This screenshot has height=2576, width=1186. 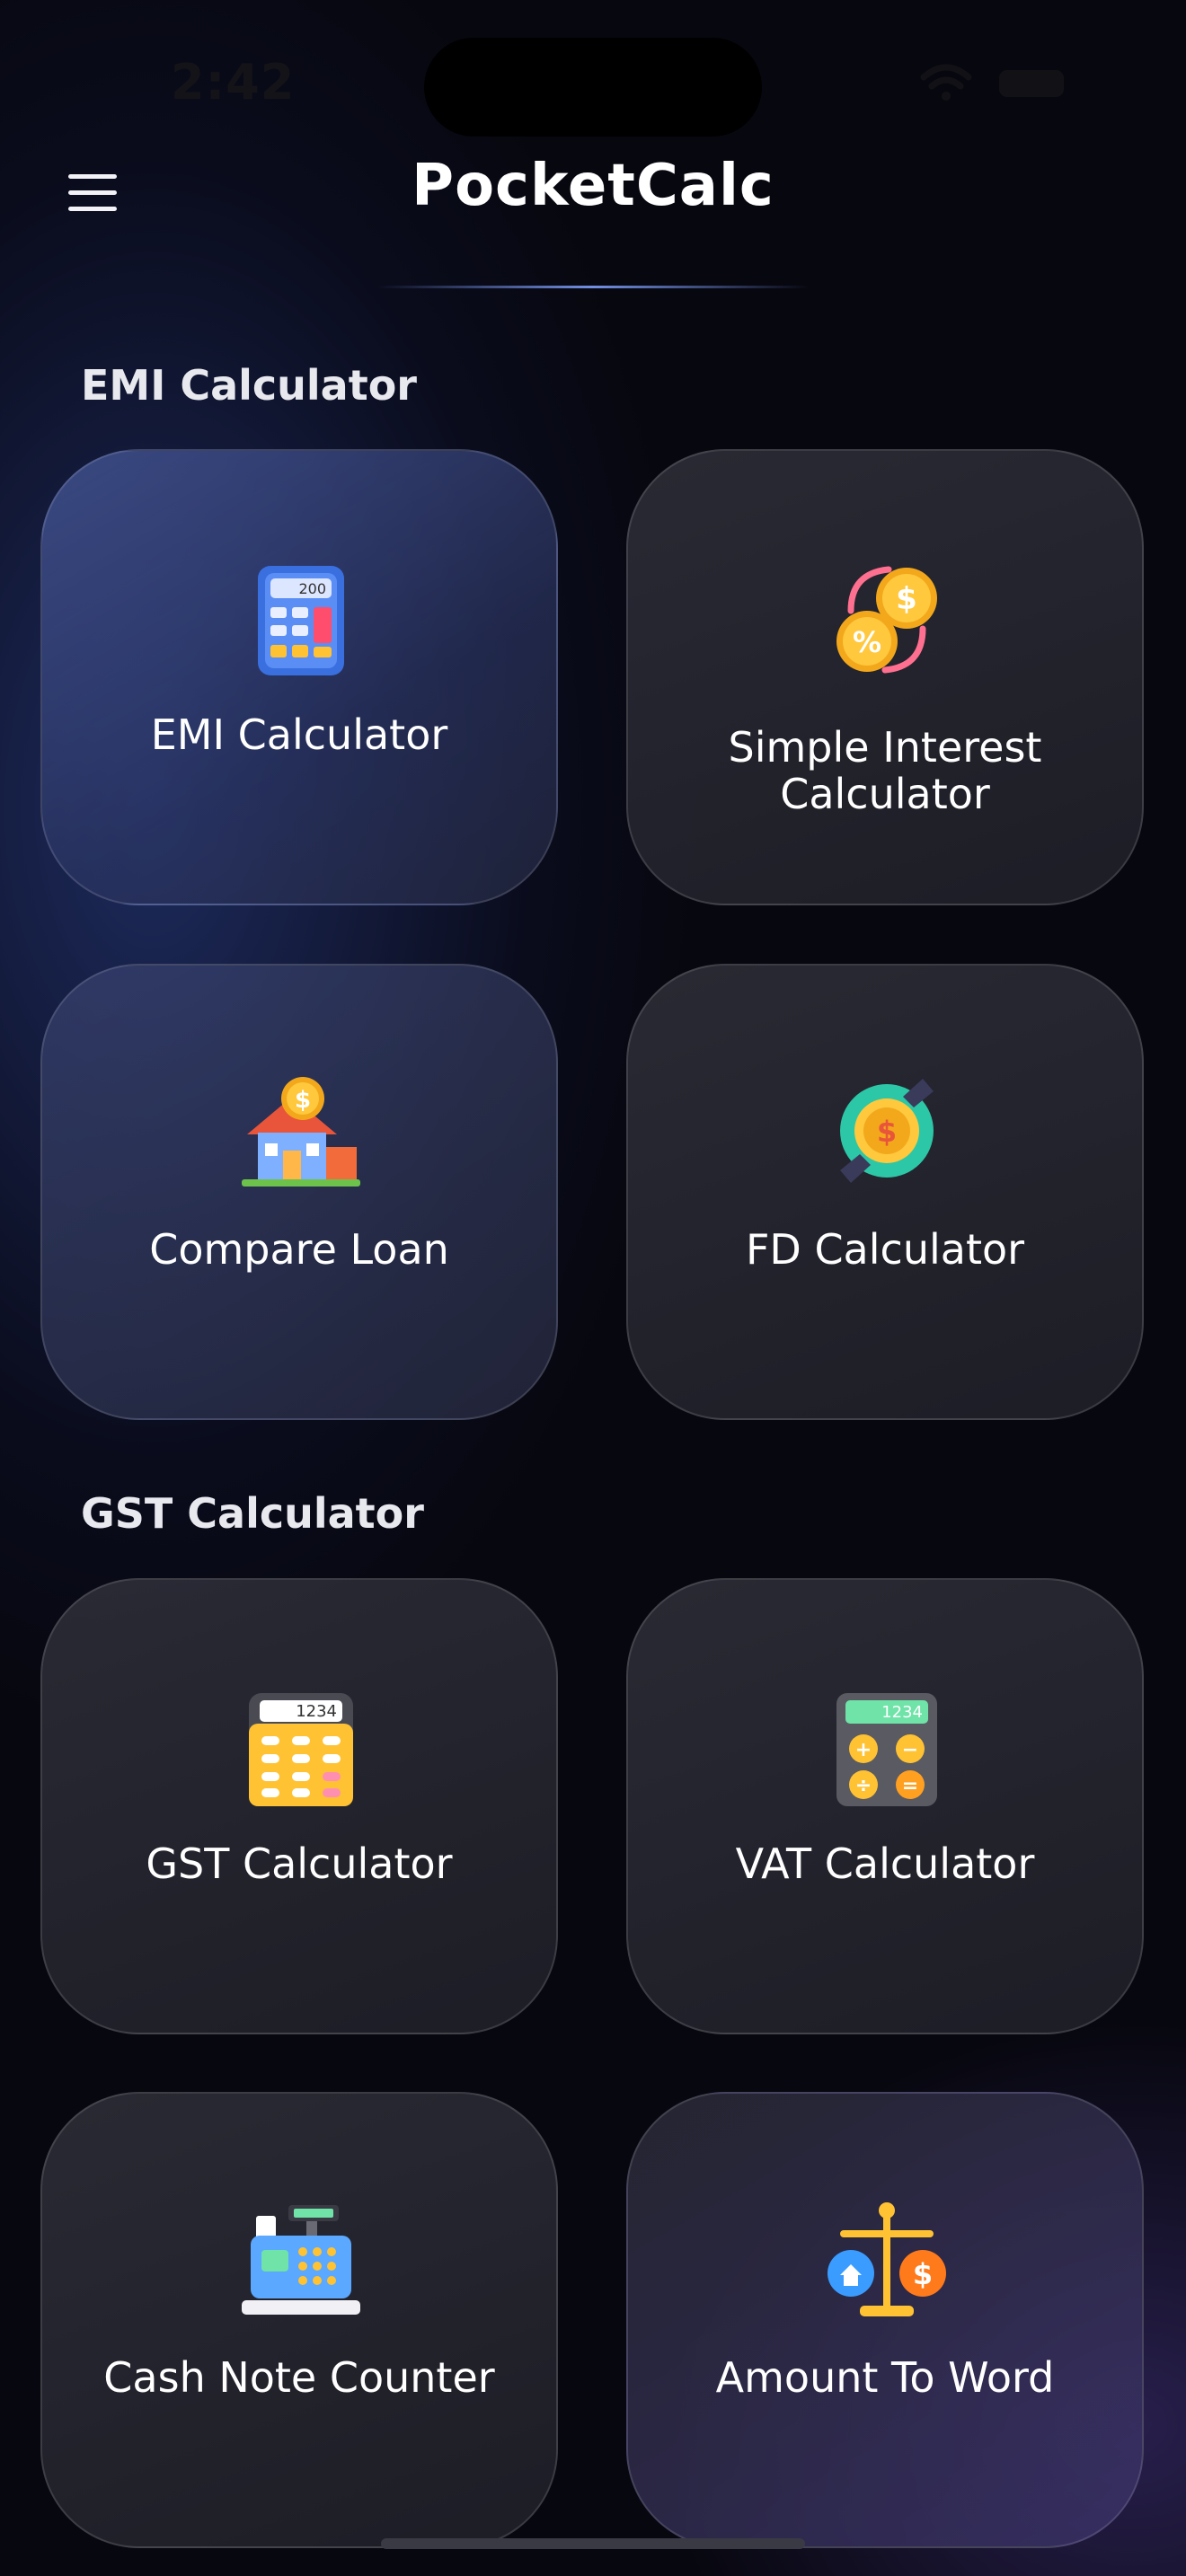 I want to click on card-label: Cash Note Counter, so click(x=299, y=2377).